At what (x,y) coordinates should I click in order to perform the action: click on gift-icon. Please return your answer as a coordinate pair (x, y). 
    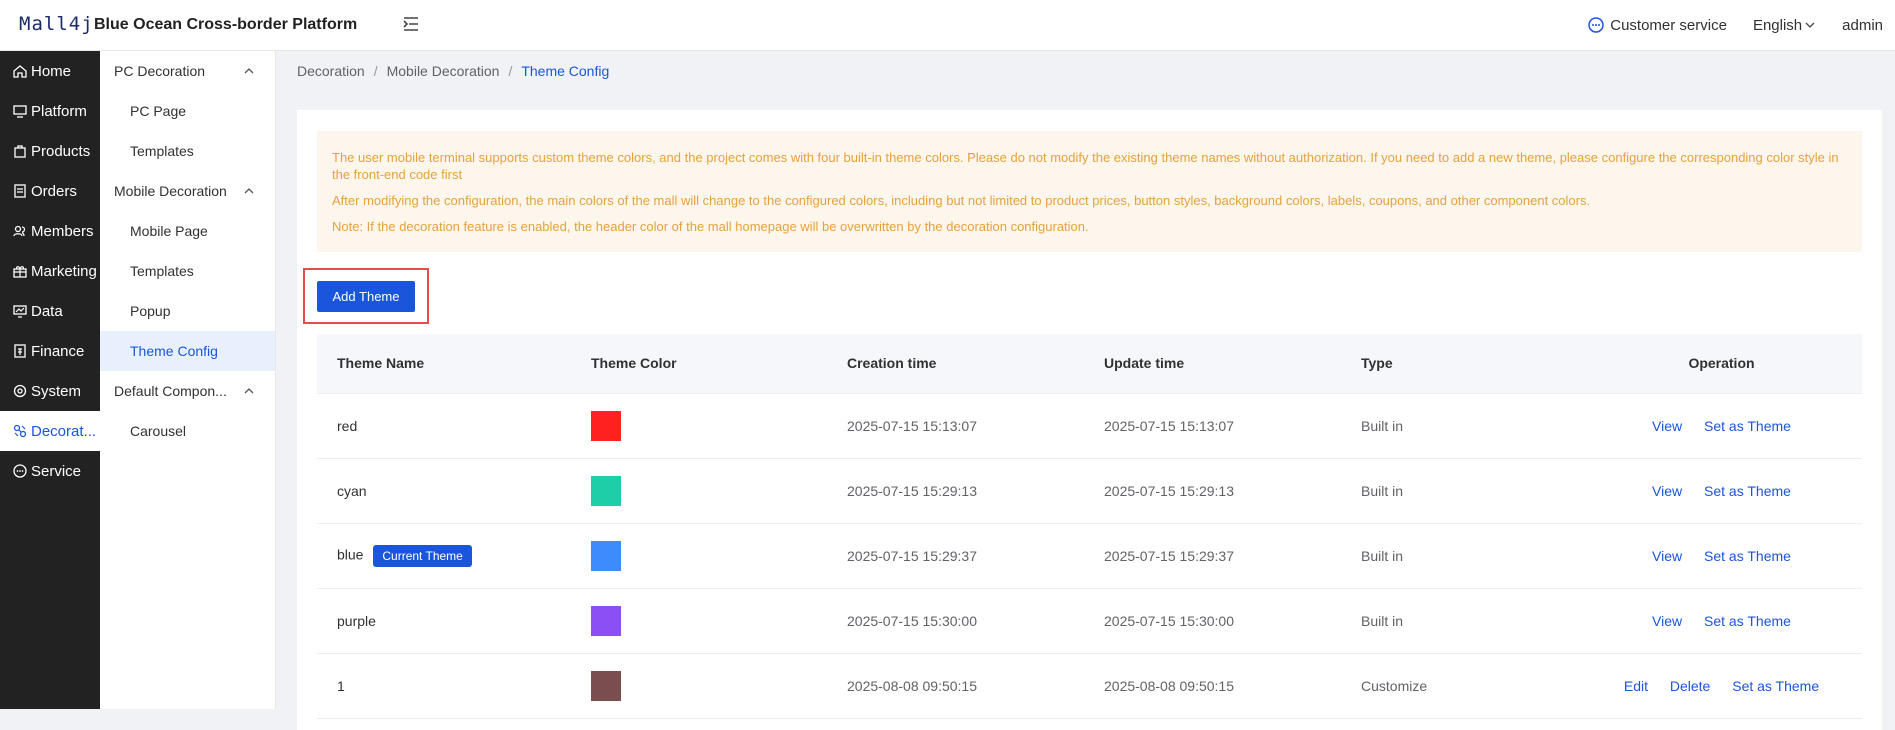
    Looking at the image, I should click on (20, 272).